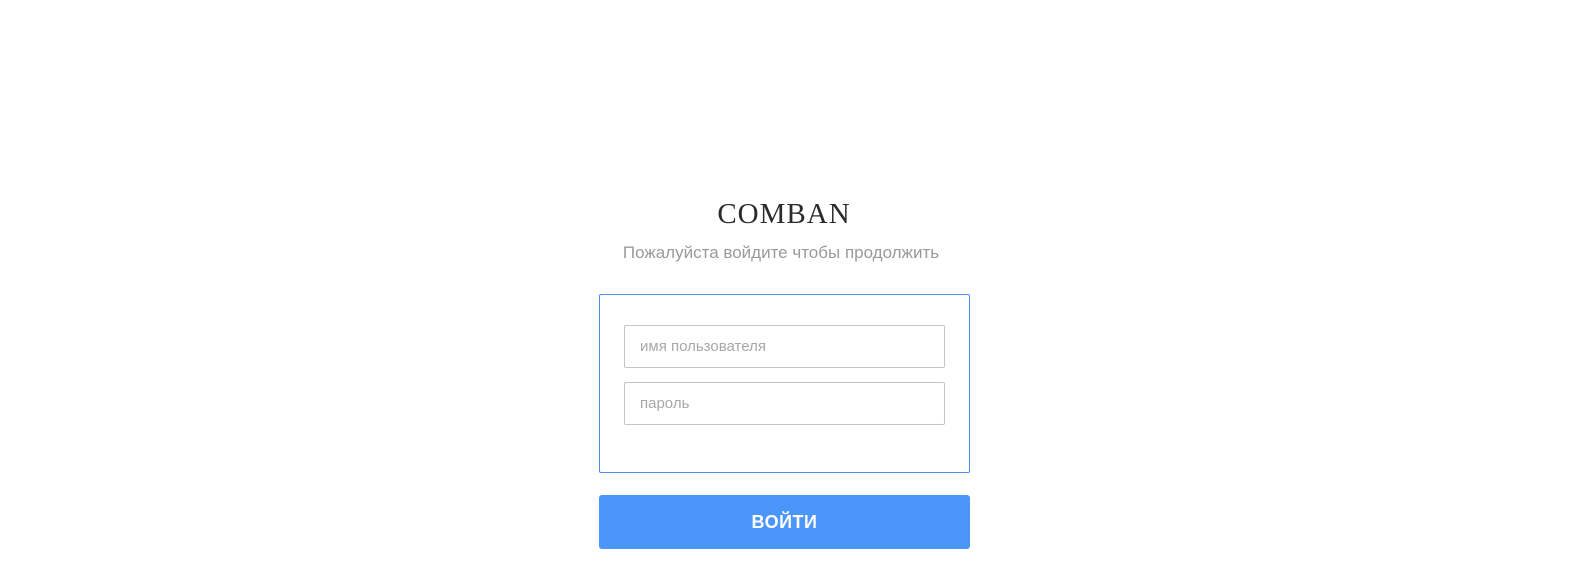  I want to click on username-input, so click(784, 346).